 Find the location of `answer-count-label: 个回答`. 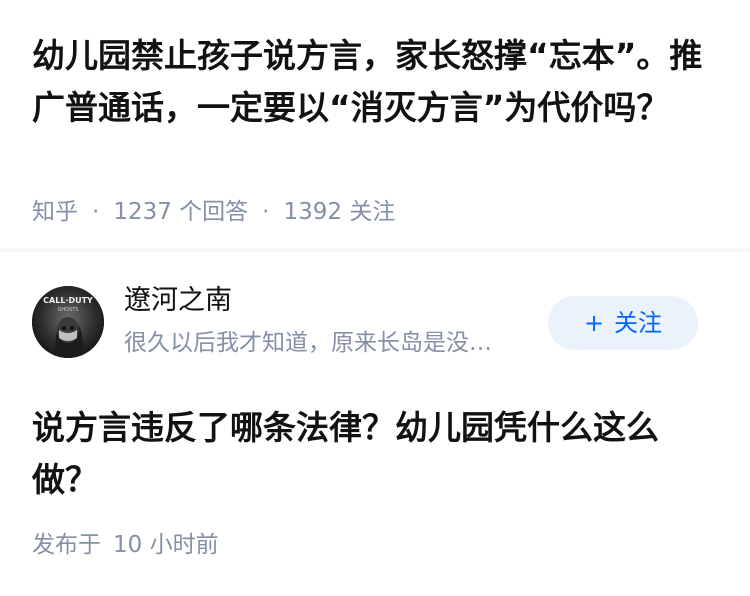

answer-count-label: 个回答 is located at coordinates (214, 212).